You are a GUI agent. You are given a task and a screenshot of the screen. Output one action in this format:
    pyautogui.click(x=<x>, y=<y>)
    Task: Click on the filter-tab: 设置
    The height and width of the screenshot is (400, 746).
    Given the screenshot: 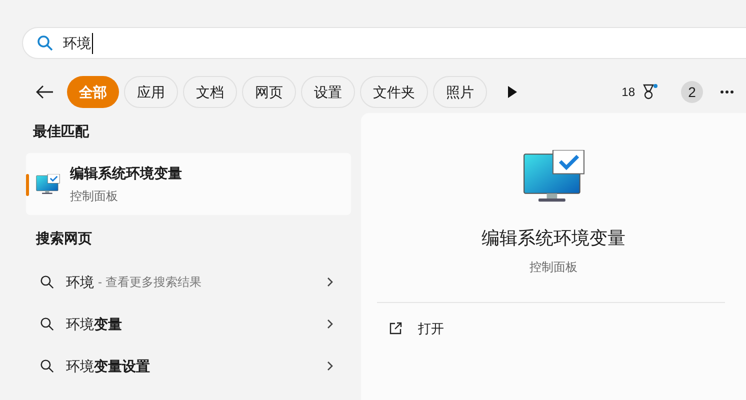 What is the action you would take?
    pyautogui.click(x=328, y=92)
    